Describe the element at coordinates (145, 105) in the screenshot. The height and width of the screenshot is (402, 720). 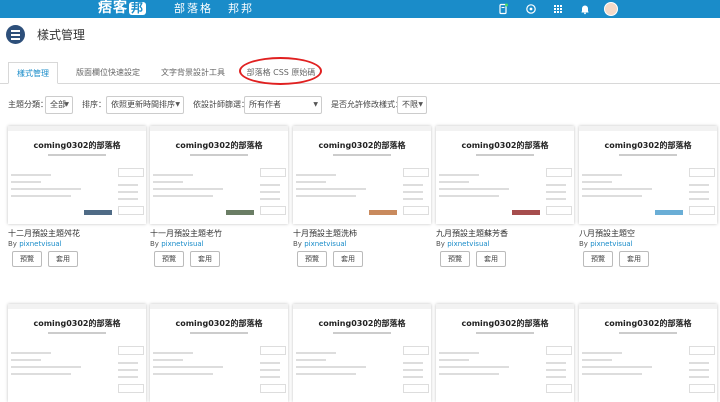
I see `sort-select: 依照更新時間排序 ▼` at that location.